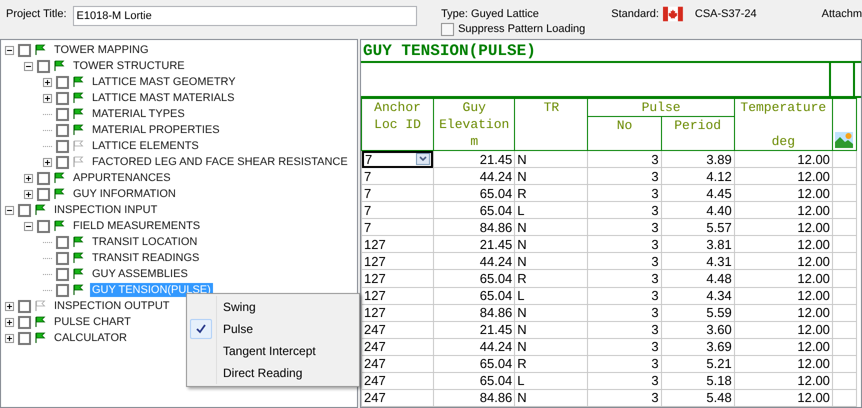  I want to click on tree-item: FIELD MEASUREMENTS, so click(136, 226).